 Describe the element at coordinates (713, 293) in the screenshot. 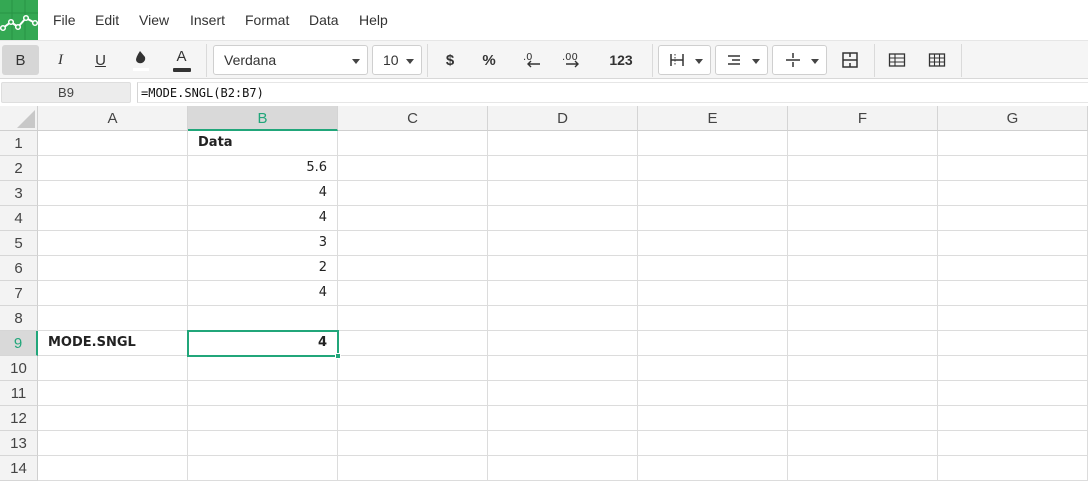

I see `cell-e7` at that location.